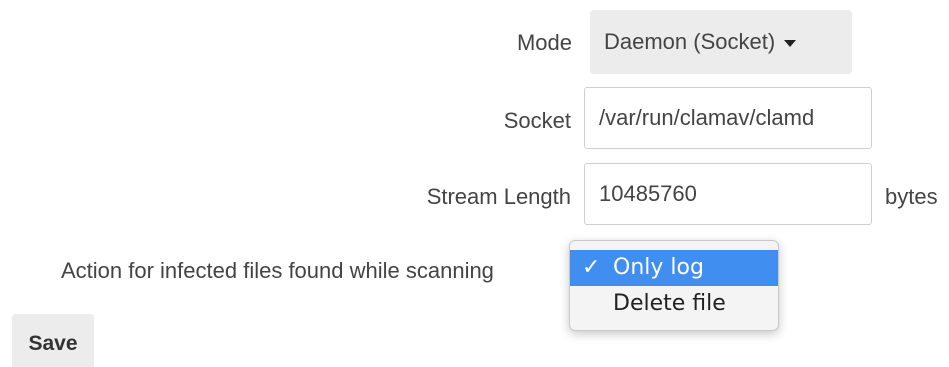 The height and width of the screenshot is (367, 949). I want to click on dropdown-option-only-log: ✓ Only log, so click(674, 268).